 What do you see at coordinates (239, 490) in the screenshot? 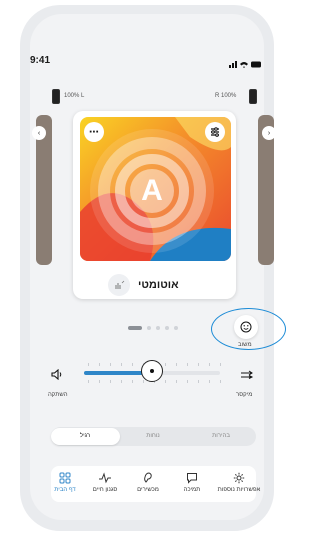
I see `nav-more-label: אפשרויות נוספות` at bounding box center [239, 490].